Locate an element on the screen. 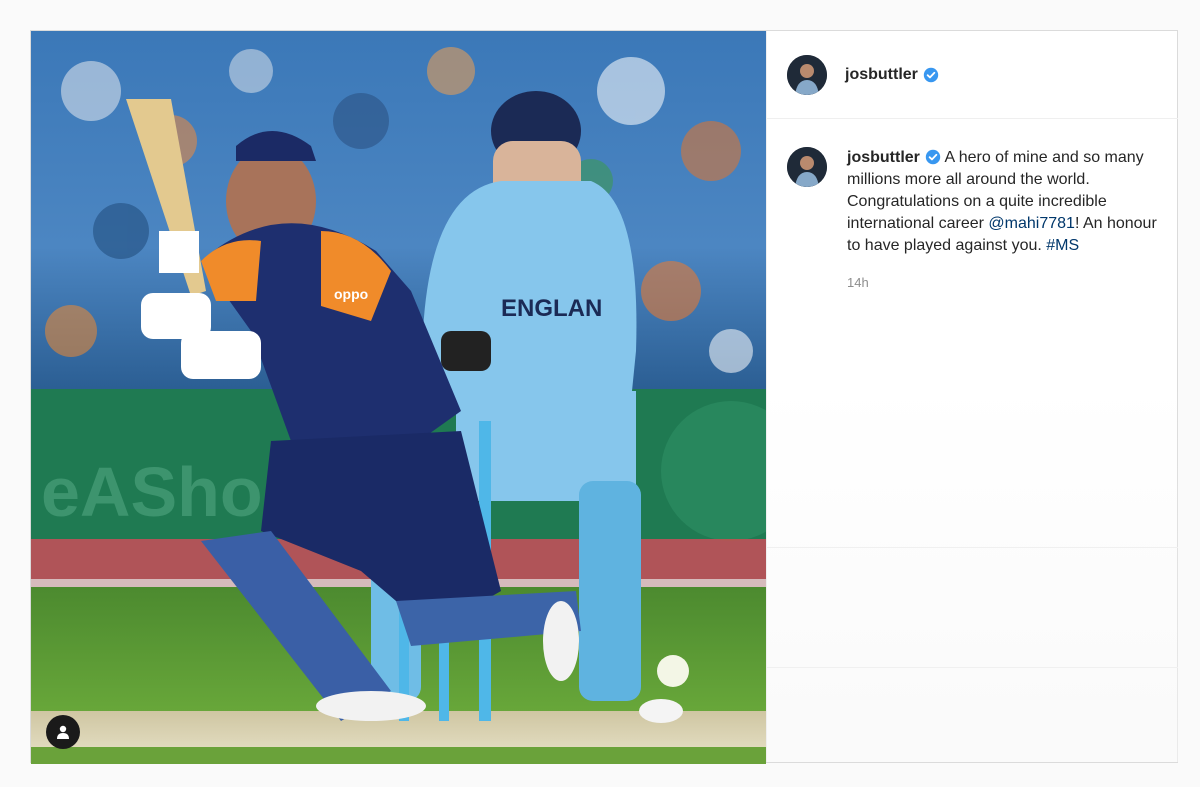  svg-text: eAShor is located at coordinates (165, 492).